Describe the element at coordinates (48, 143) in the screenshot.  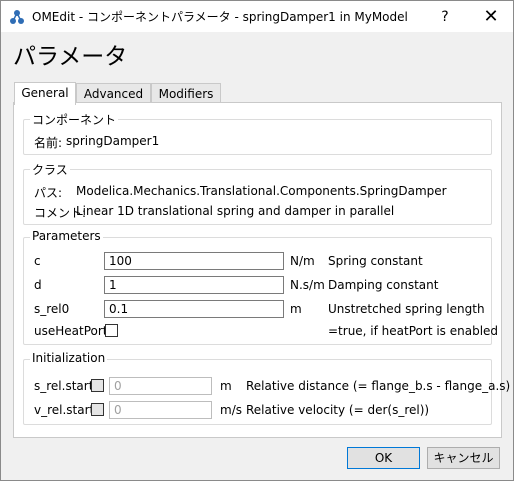
I see `name-label: 名前:` at that location.